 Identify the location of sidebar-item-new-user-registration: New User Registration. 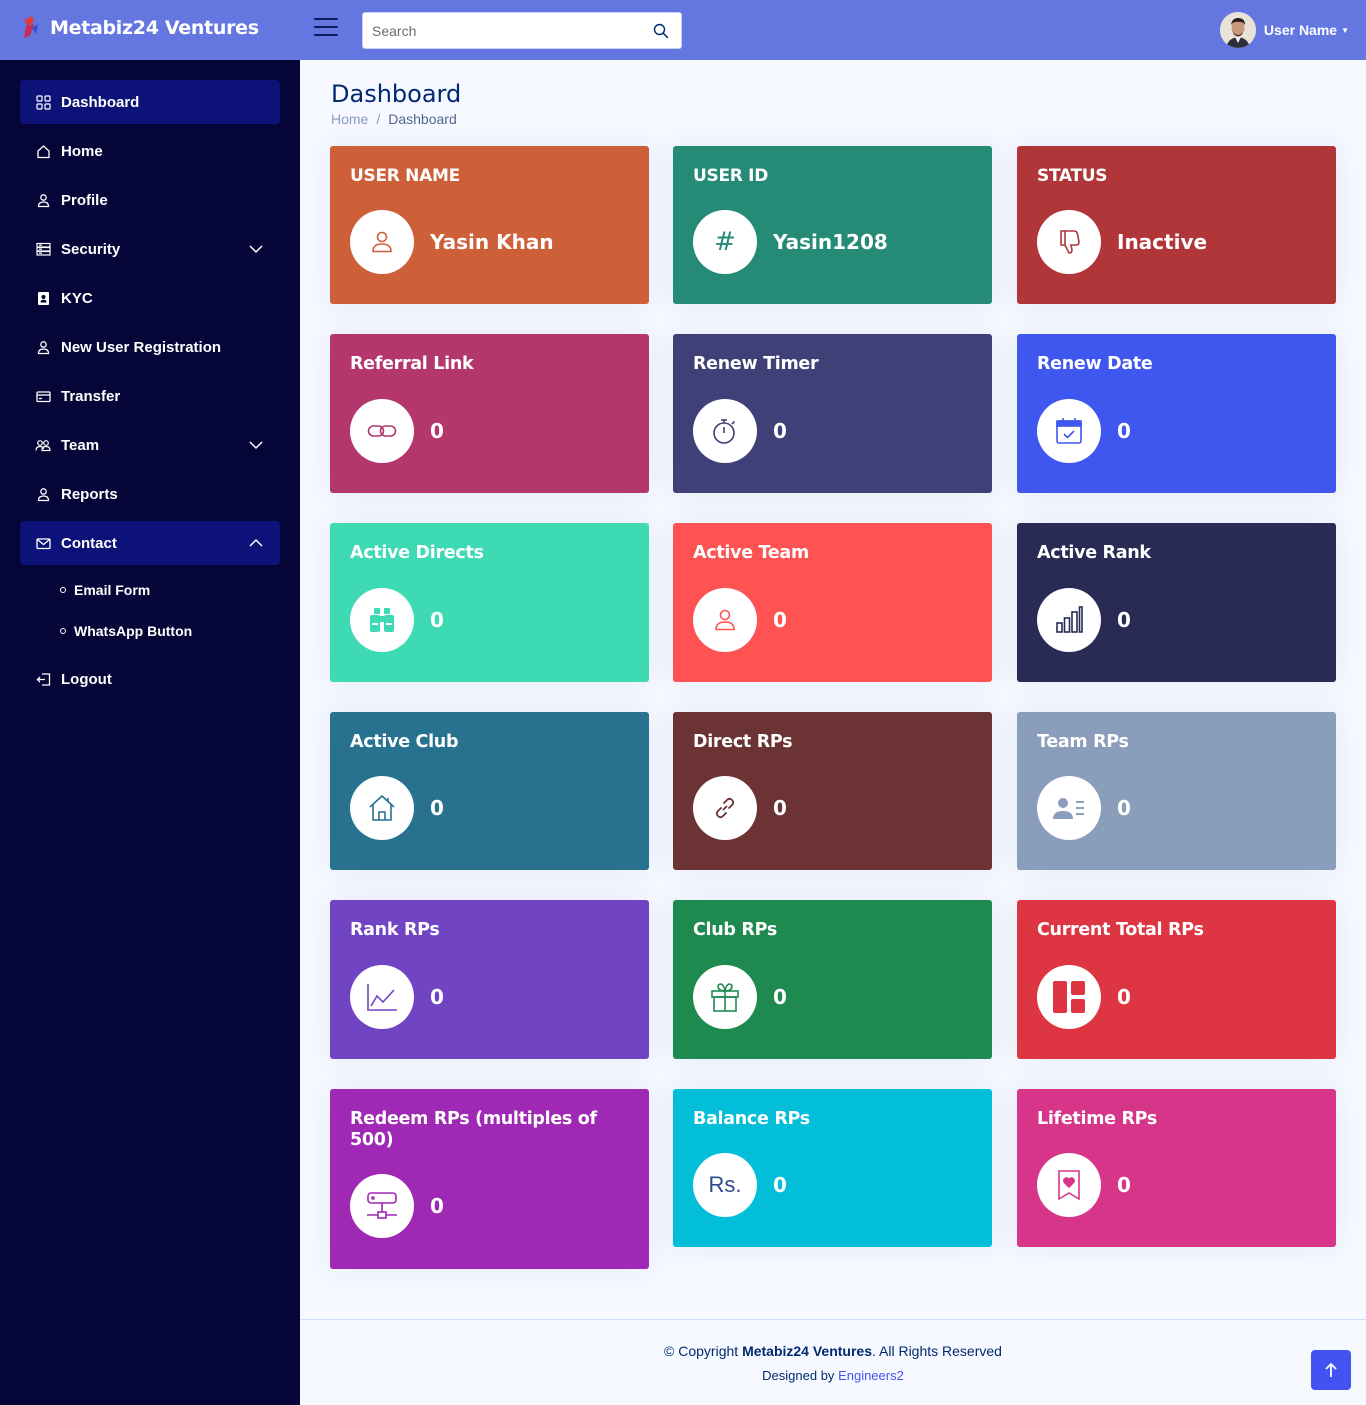
(150, 347).